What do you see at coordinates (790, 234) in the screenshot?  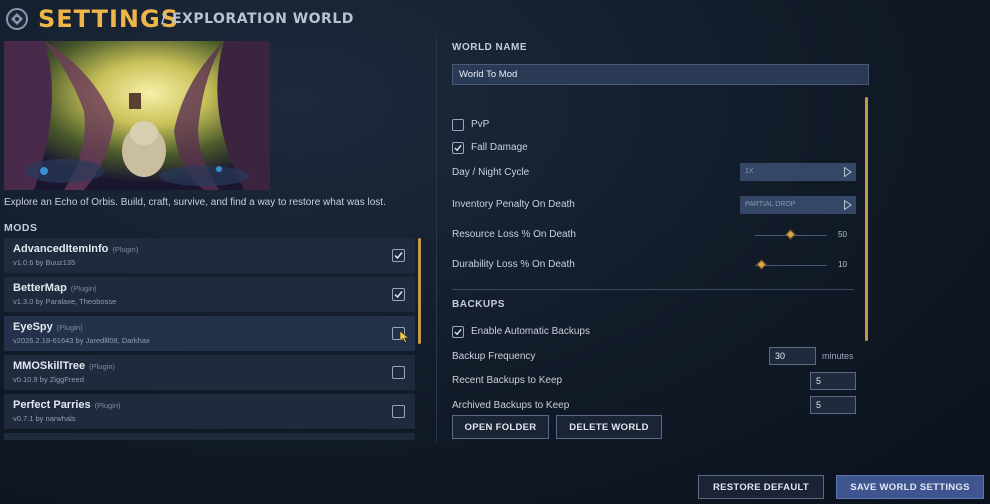 I see `resource-loss-slider-thumb` at bounding box center [790, 234].